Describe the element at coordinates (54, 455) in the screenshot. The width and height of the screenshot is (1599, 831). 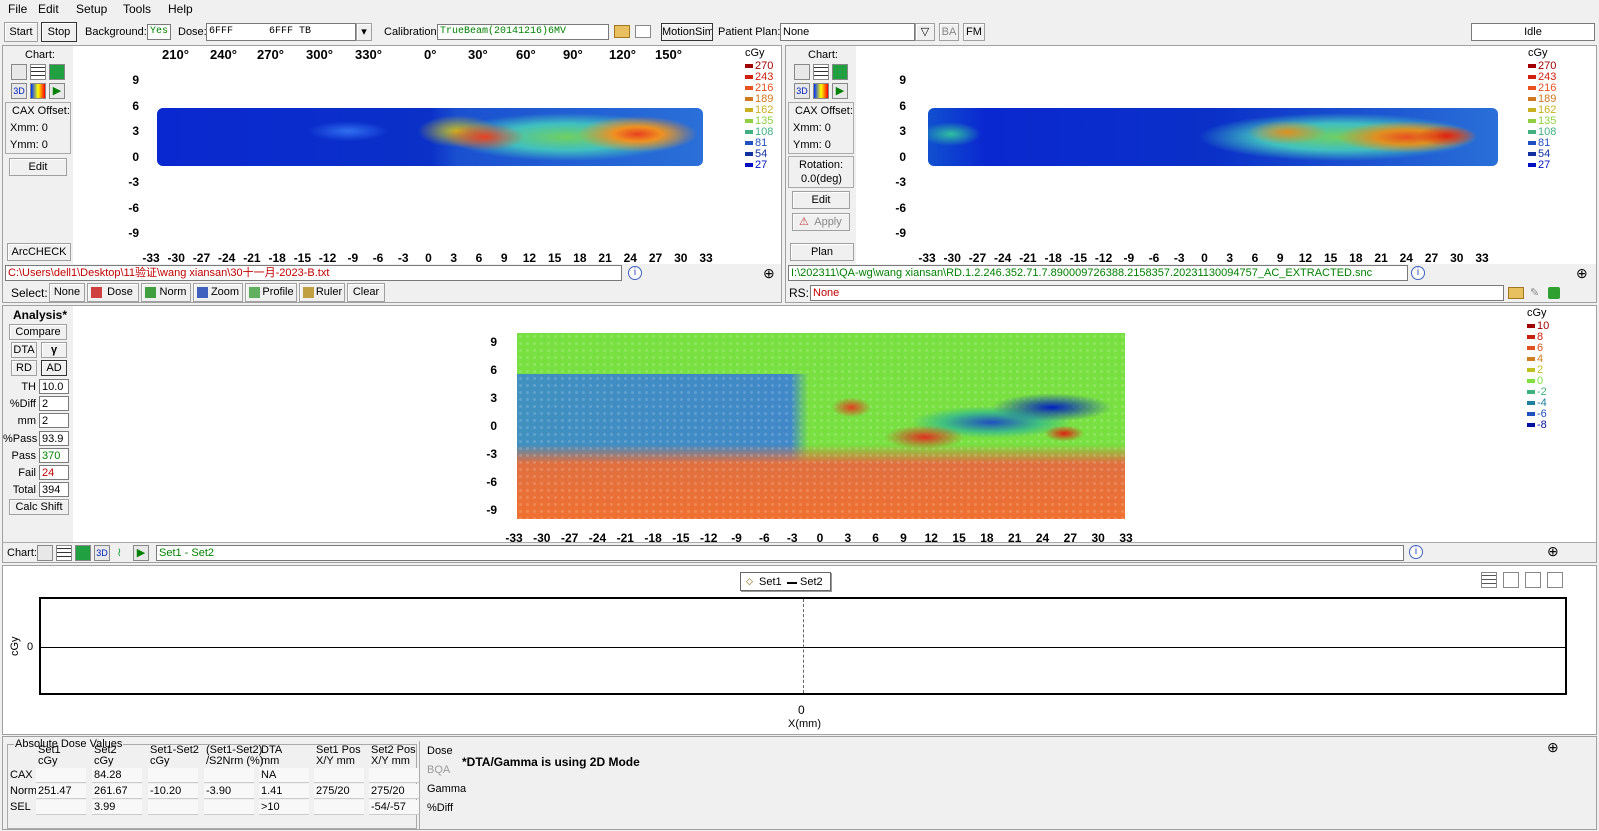
I see `analysis-field-value: 370` at that location.